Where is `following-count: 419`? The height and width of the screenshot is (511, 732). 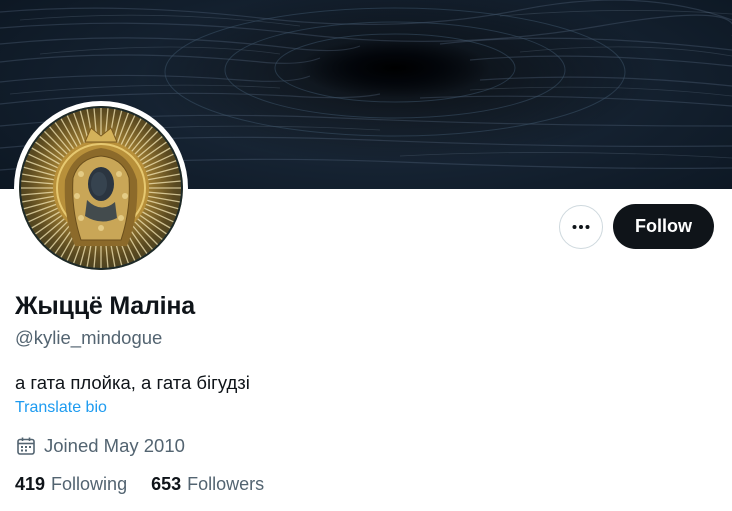
following-count: 419 is located at coordinates (30, 484).